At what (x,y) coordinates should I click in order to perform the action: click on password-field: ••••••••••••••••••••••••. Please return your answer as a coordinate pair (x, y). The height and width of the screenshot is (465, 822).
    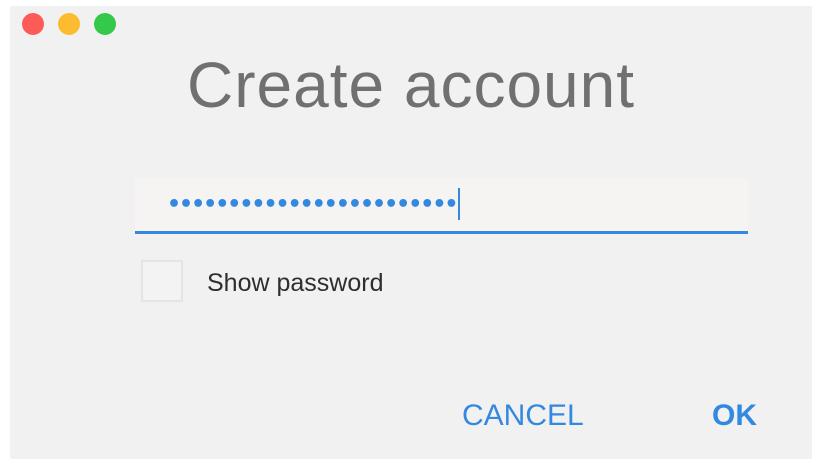
    Looking at the image, I should click on (441, 206).